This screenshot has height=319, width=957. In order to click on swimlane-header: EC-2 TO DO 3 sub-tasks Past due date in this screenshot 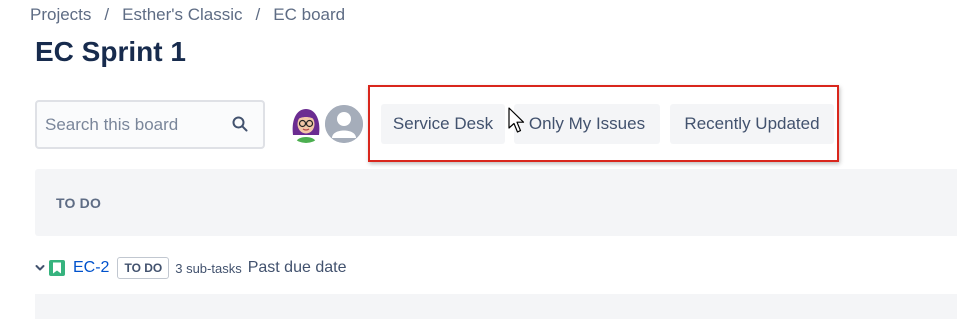, I will do `click(190, 268)`.